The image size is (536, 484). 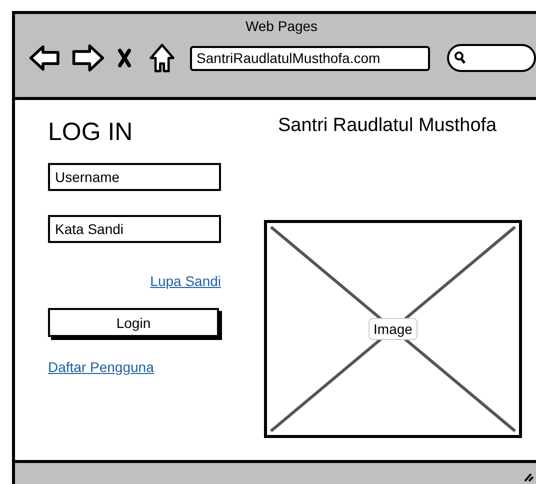 I want to click on back-arrow-icon, so click(x=45, y=58).